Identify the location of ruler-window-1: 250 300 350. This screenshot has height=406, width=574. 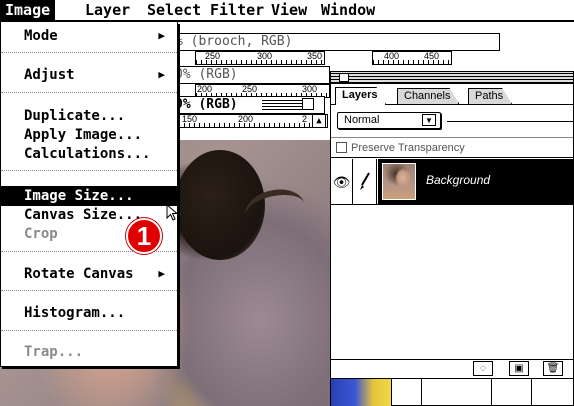
(260, 58).